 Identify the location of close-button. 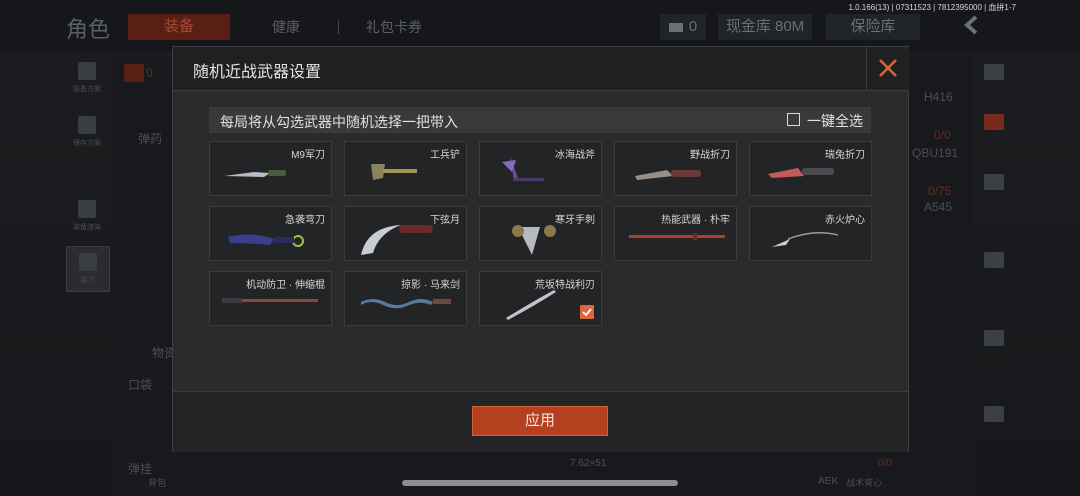
(887, 68).